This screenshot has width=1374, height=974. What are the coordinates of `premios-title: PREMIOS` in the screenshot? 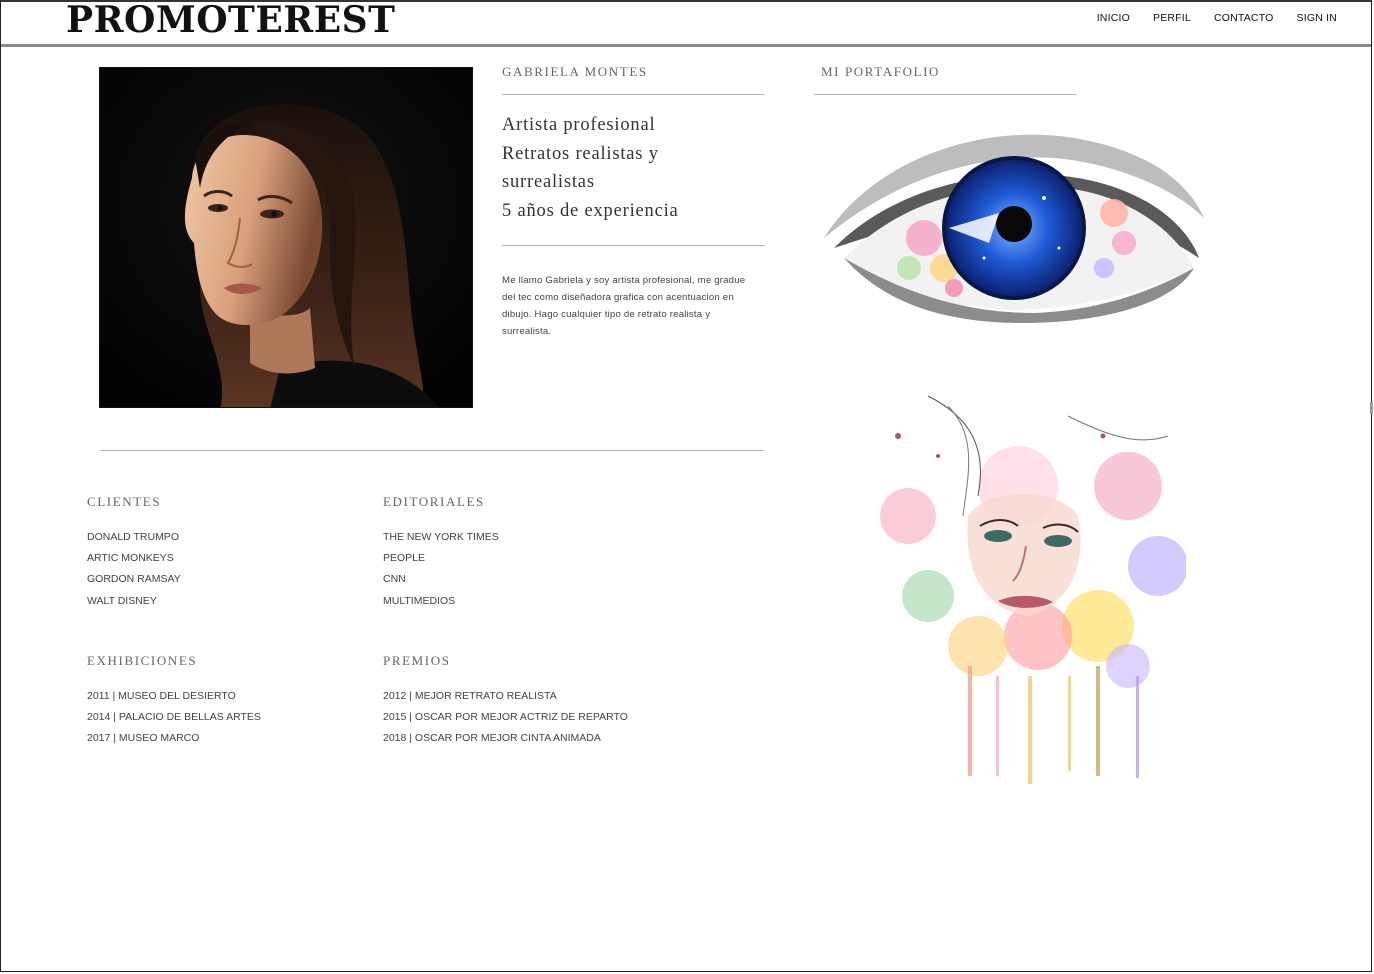 It's located at (417, 660).